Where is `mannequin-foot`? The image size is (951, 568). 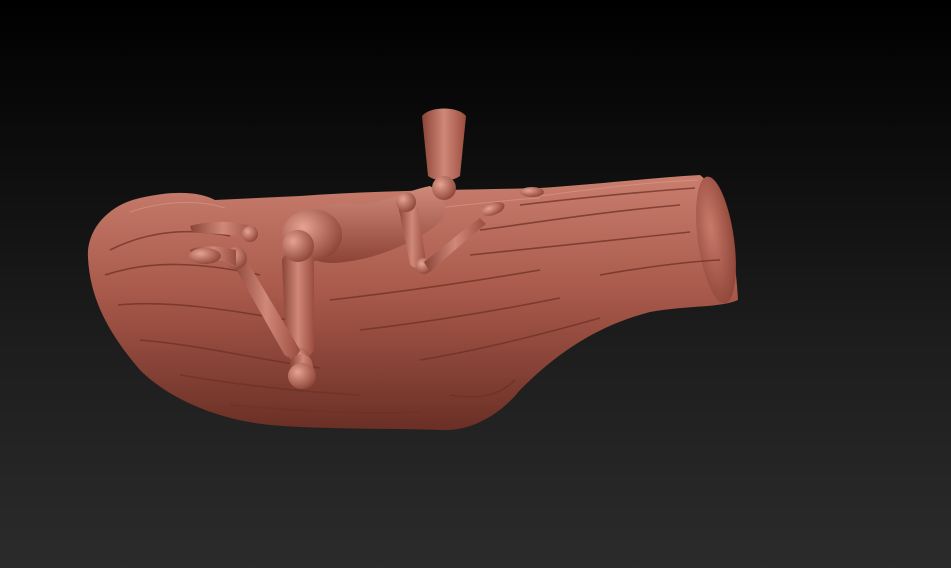 mannequin-foot is located at coordinates (302, 376).